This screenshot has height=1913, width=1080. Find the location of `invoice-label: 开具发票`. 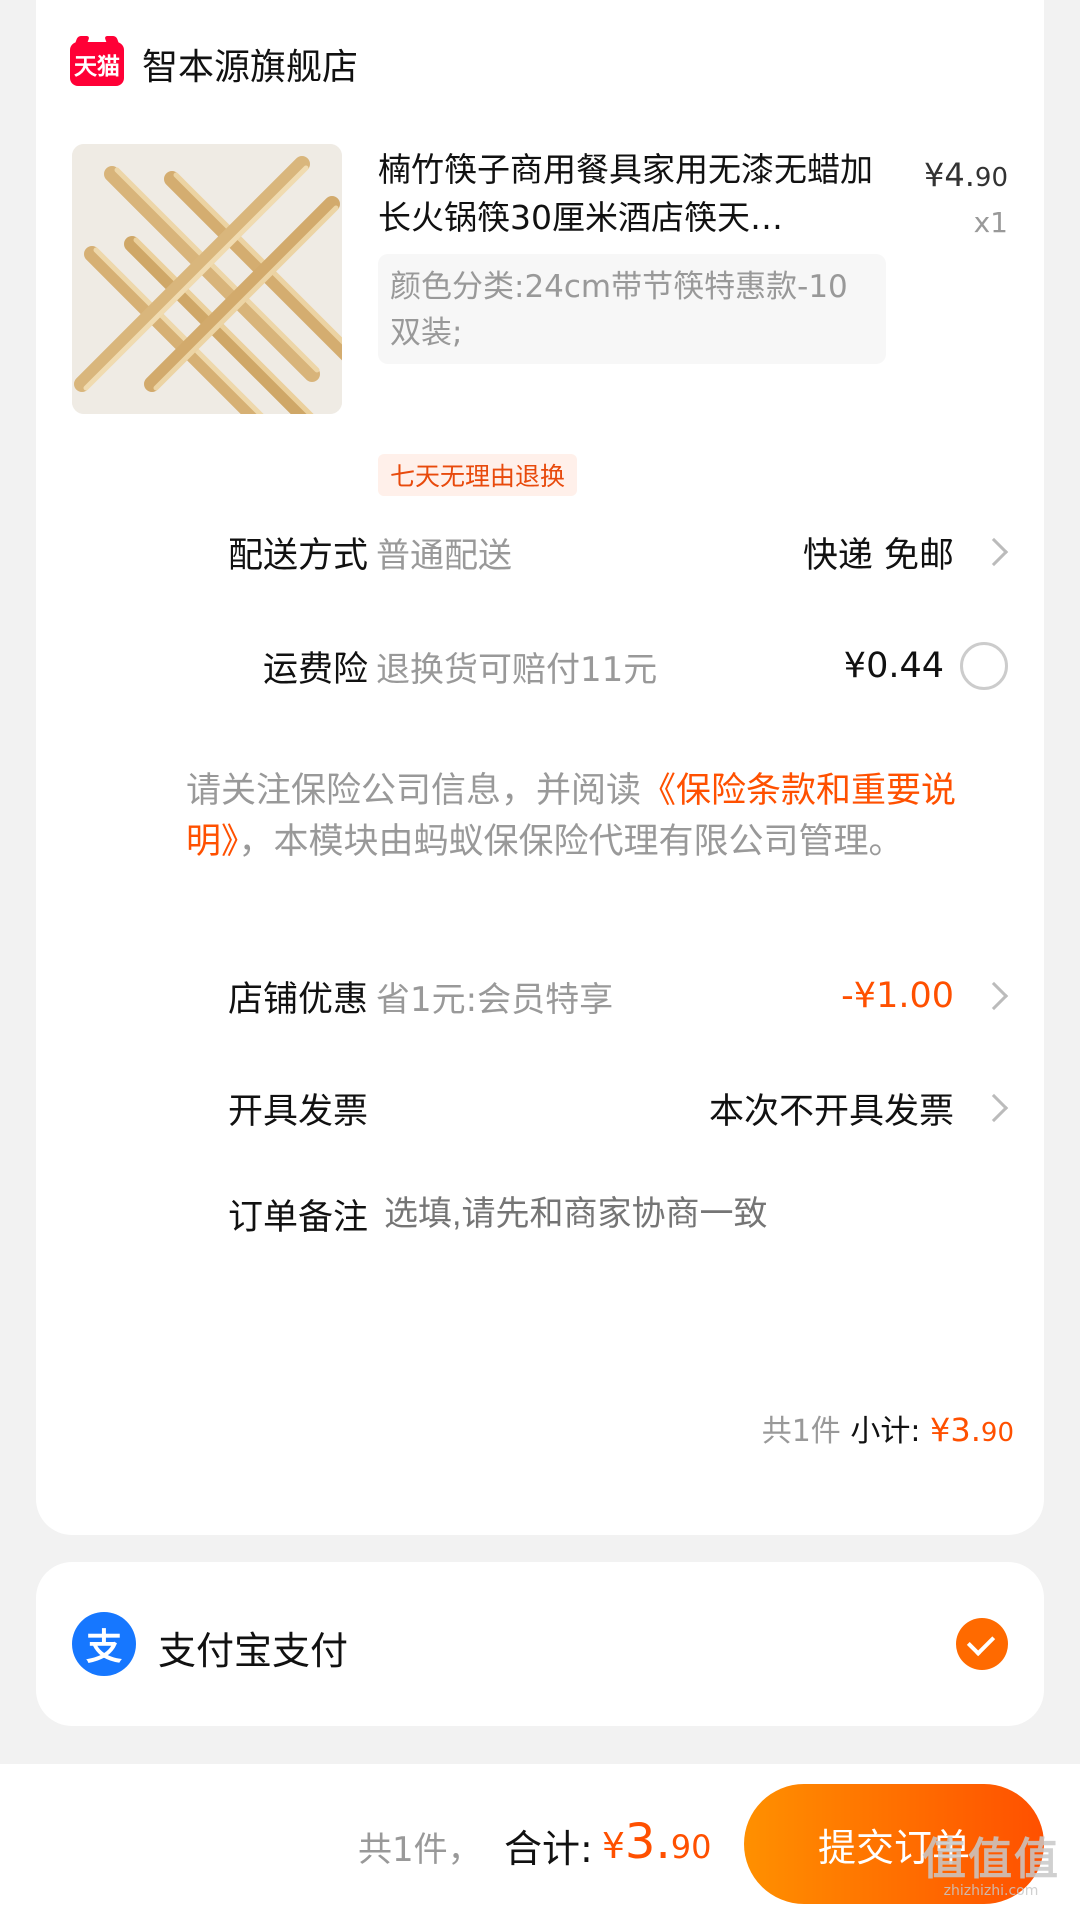

invoice-label: 开具发票 is located at coordinates (297, 1111).